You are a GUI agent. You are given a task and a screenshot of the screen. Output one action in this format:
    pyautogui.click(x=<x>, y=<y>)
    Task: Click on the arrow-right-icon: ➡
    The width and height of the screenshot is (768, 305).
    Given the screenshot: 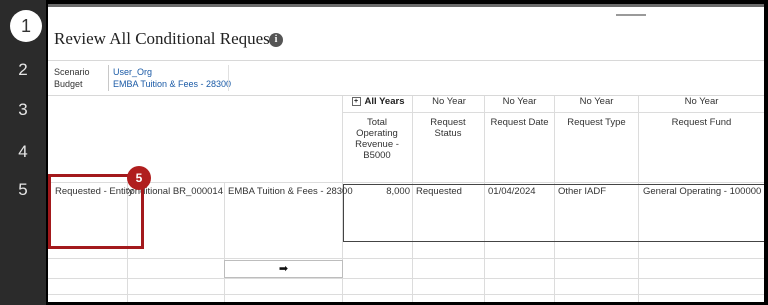 What is the action you would take?
    pyautogui.click(x=283, y=269)
    